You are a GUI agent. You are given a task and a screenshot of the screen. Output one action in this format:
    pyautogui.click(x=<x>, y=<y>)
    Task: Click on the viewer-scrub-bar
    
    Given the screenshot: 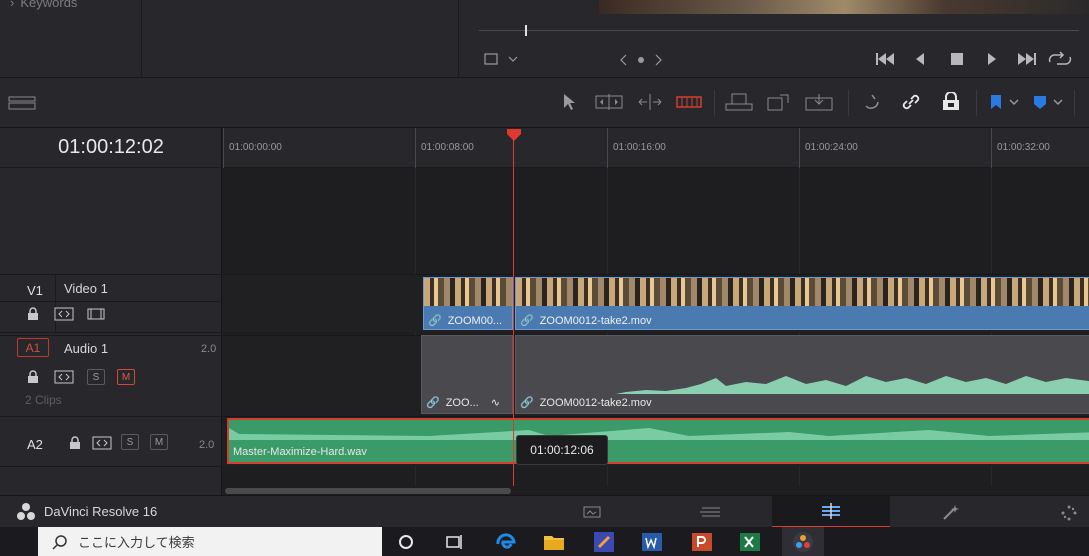 What is the action you would take?
    pyautogui.click(x=779, y=30)
    